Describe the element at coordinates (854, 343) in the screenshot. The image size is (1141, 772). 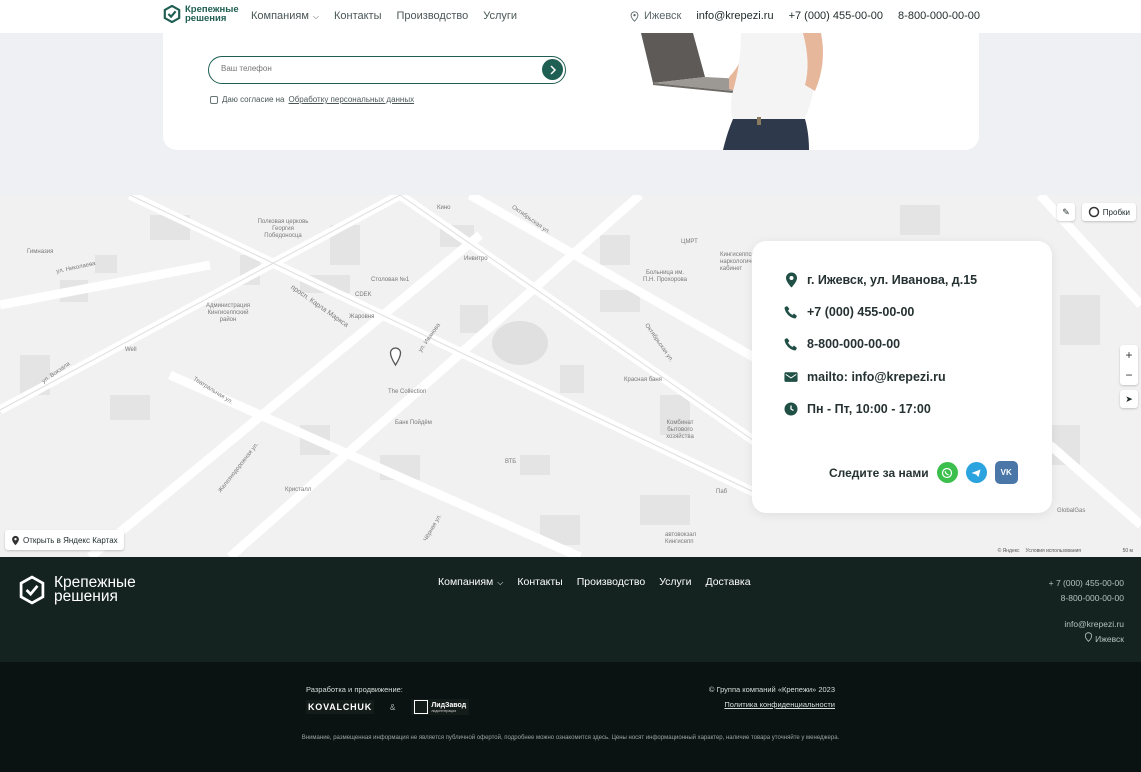
I see `phone-free-text: 8-800-000-00-00` at that location.